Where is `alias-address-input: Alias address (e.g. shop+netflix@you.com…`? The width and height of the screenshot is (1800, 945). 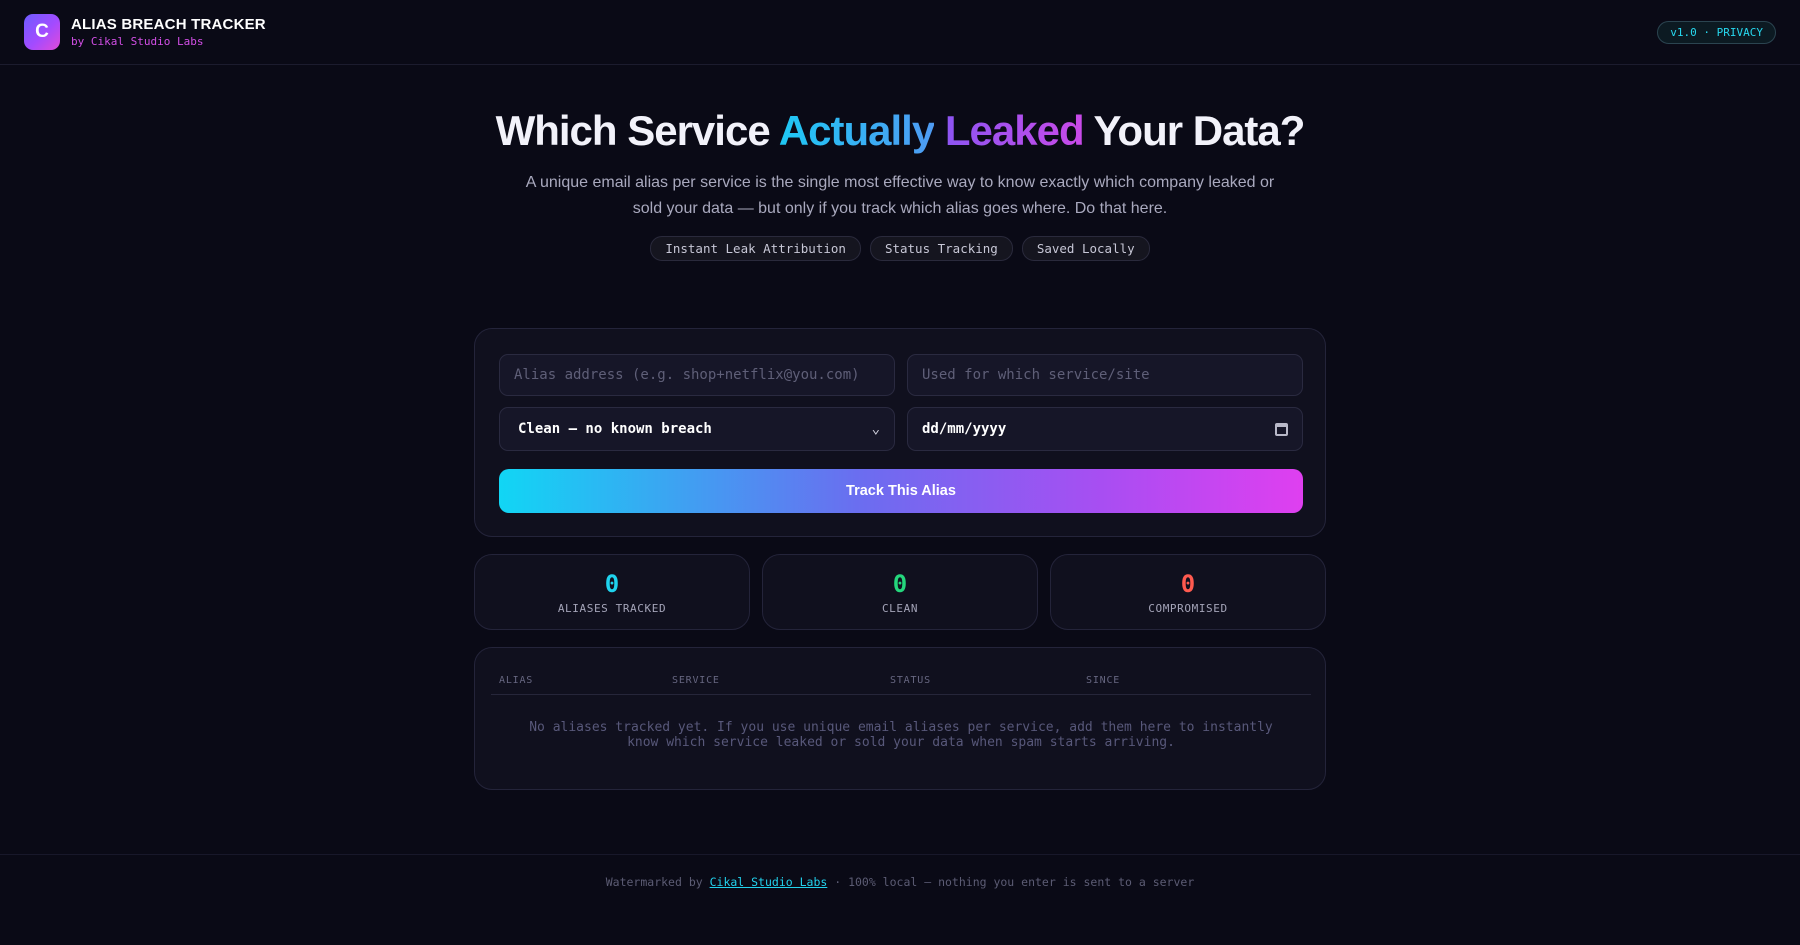 alias-address-input: Alias address (e.g. shop+netflix@you.com… is located at coordinates (697, 375).